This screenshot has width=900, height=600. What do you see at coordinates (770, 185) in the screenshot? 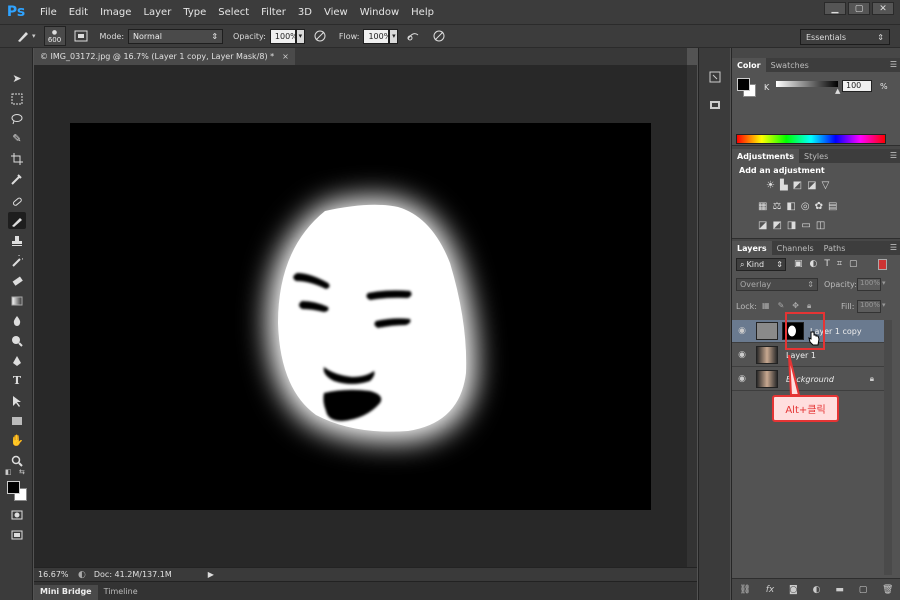
I see `brightness-contrast-icon: ☀` at bounding box center [770, 185].